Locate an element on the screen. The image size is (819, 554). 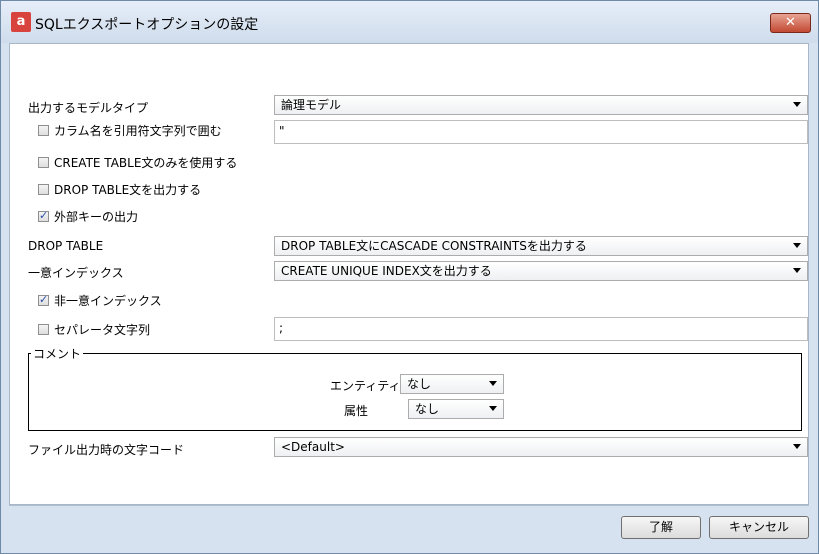
encoding-select: <Default> is located at coordinates (541, 447).